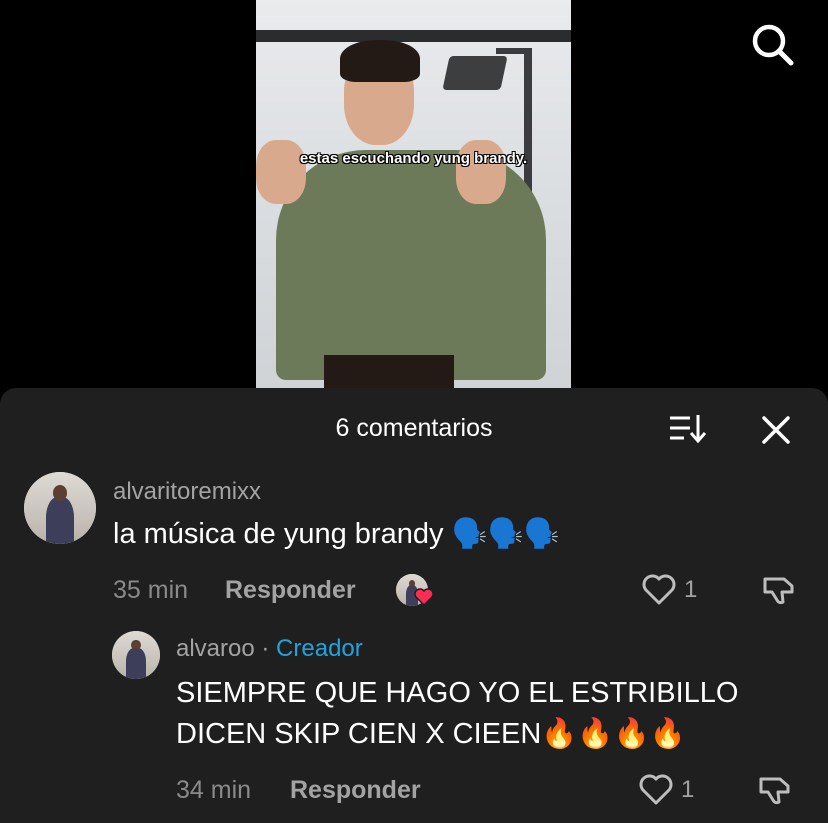  What do you see at coordinates (187, 492) in the screenshot?
I see `comment-username: alvaritoremixx` at bounding box center [187, 492].